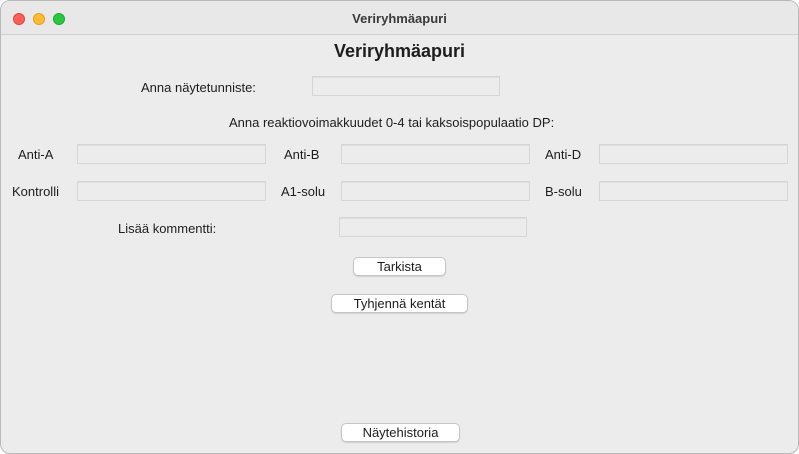  Describe the element at coordinates (399, 266) in the screenshot. I see `check-button: Tarkista` at that location.